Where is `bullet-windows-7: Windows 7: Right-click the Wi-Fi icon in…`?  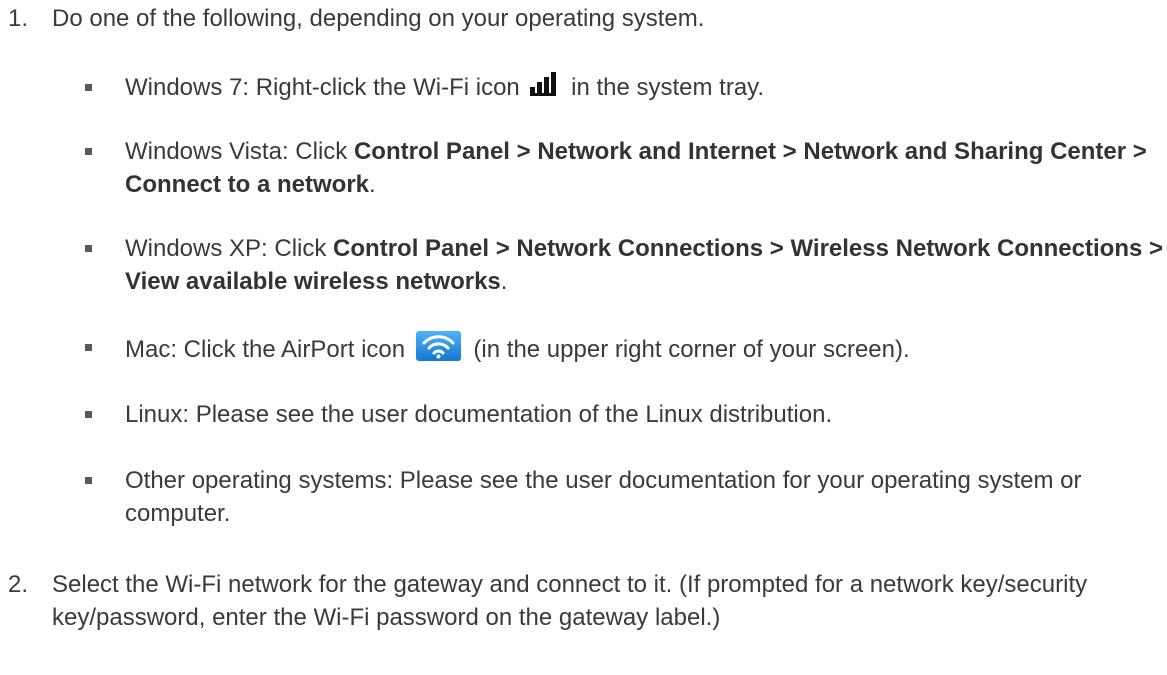
bullet-windows-7: Windows 7: Right-click the Wi-Fi icon in… is located at coordinates (624, 87).